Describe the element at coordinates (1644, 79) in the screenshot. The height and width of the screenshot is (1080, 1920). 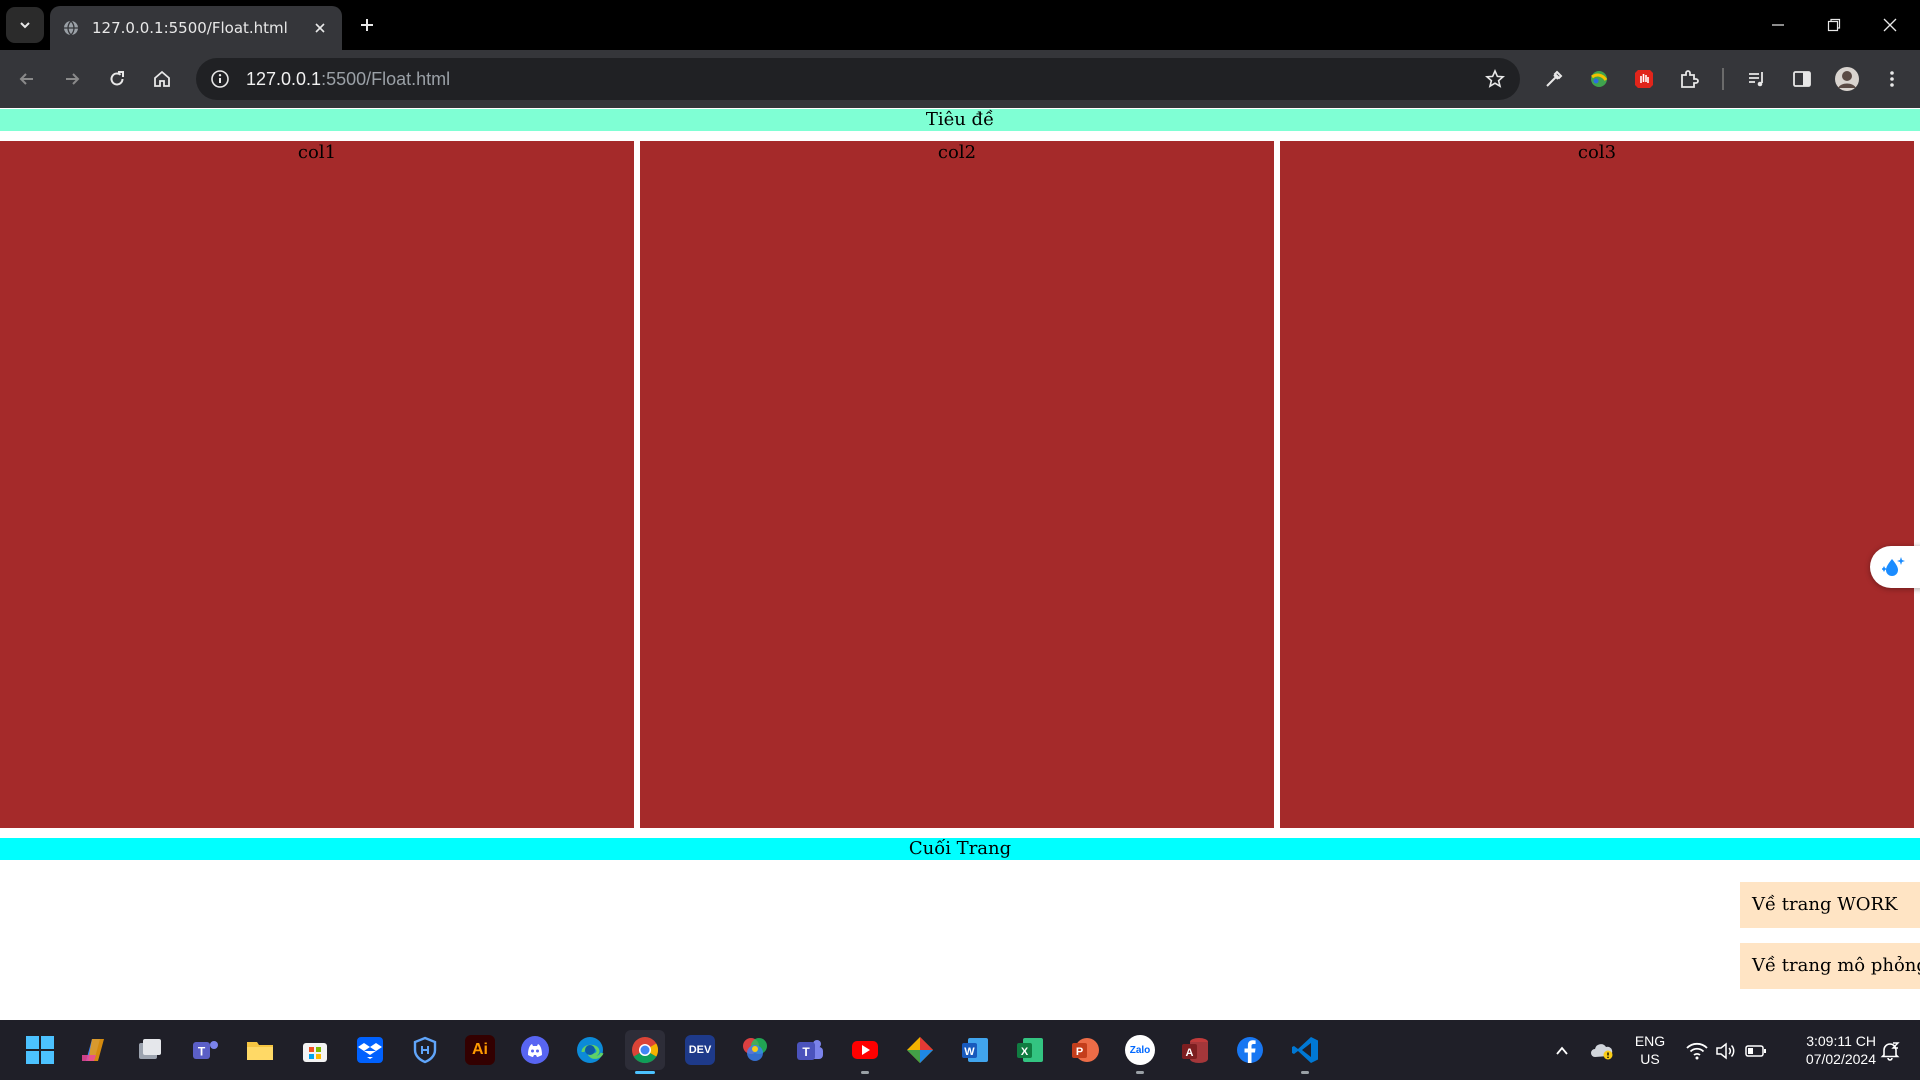
I see `adblock-extension-button` at that location.